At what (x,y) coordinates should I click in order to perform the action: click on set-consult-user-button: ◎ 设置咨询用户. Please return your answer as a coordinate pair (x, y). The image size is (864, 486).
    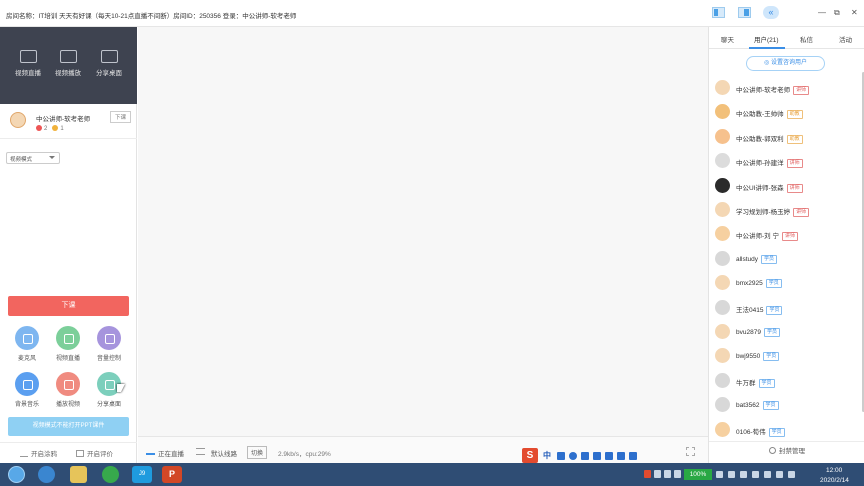
    Looking at the image, I should click on (785, 63).